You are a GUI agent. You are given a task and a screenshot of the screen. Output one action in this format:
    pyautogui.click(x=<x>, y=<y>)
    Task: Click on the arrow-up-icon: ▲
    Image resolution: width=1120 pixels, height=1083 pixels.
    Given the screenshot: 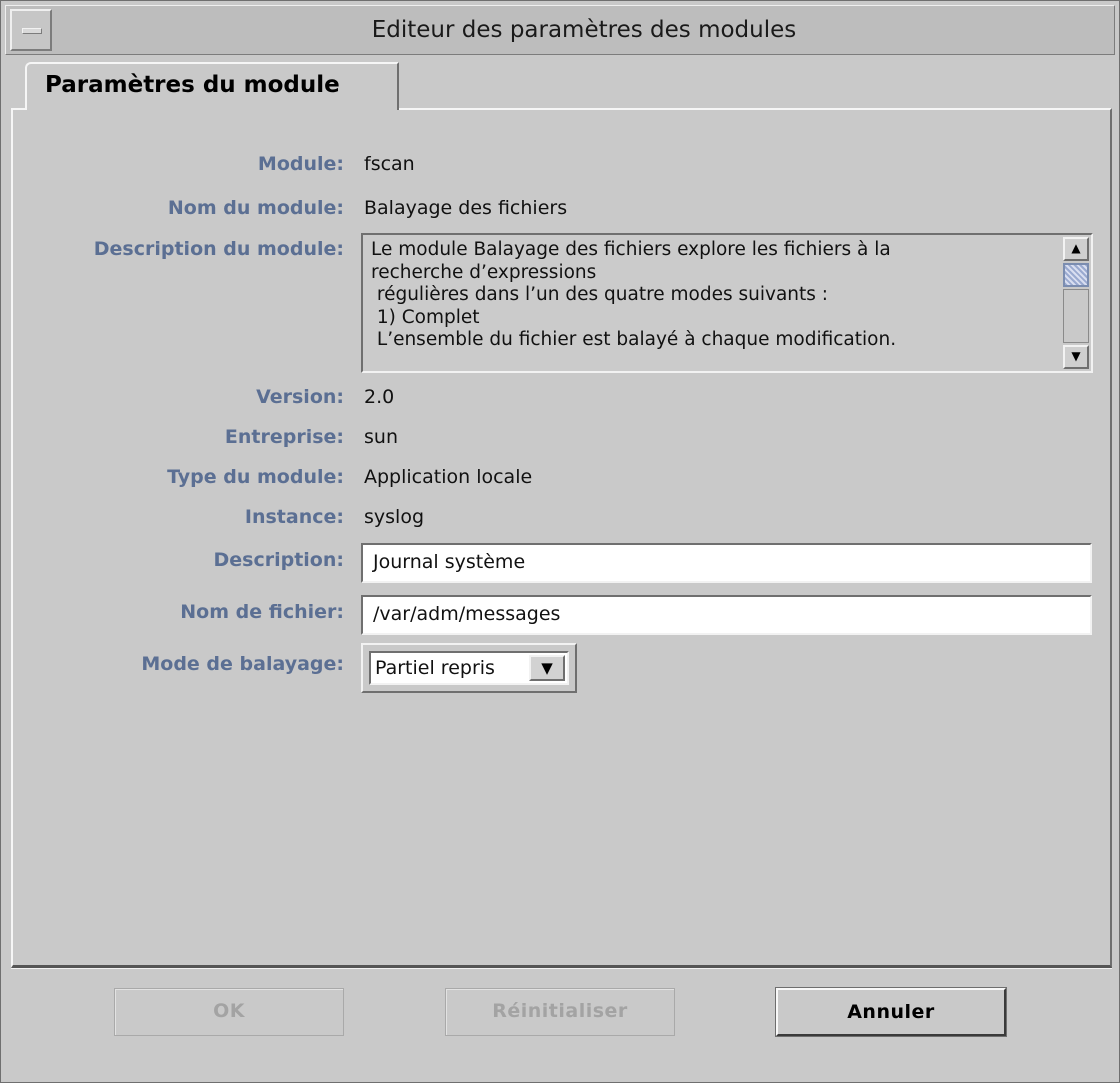 What is the action you would take?
    pyautogui.click(x=1076, y=248)
    